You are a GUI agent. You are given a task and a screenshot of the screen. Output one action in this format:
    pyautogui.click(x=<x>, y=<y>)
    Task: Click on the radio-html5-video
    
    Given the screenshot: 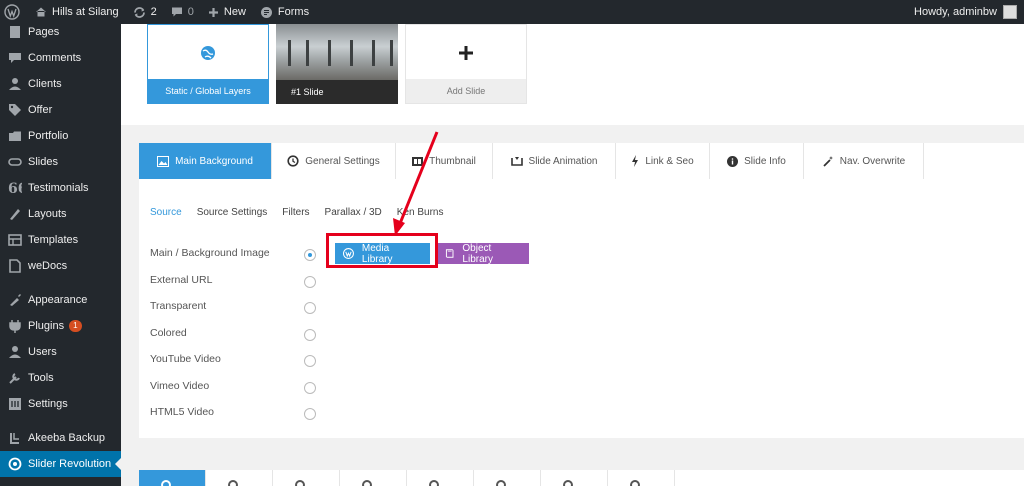 What is the action you would take?
    pyautogui.click(x=310, y=414)
    